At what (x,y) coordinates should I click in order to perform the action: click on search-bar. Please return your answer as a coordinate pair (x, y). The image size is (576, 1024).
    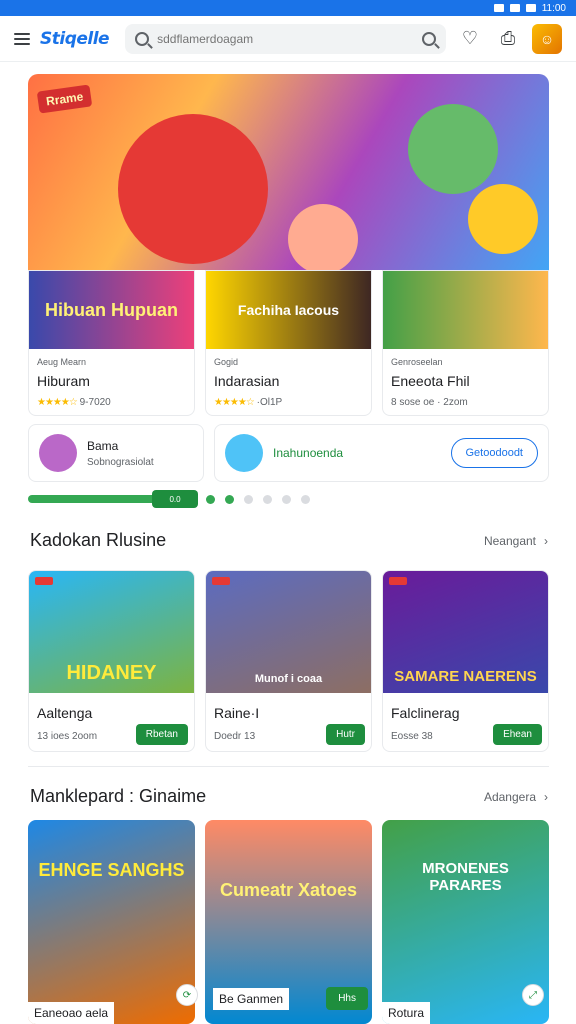
    Looking at the image, I should click on (285, 38).